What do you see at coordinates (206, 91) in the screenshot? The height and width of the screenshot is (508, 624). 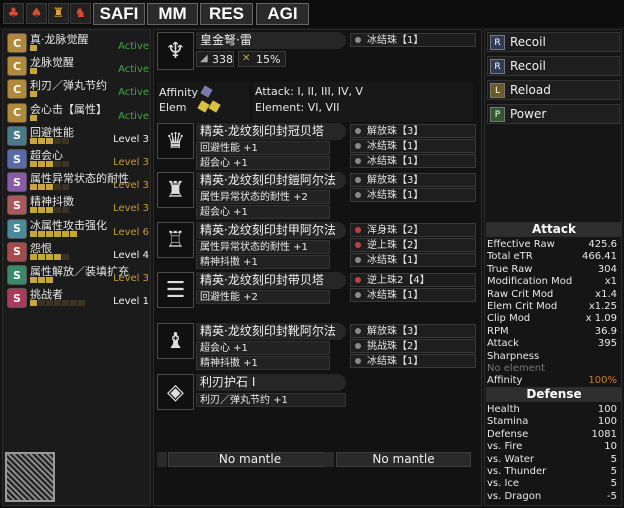 I see `affinity-hex-icon` at bounding box center [206, 91].